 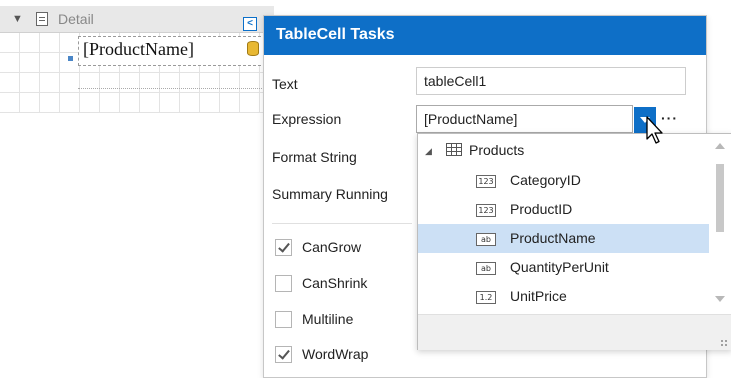 What do you see at coordinates (724, 343) in the screenshot?
I see `resize-grip-icon` at bounding box center [724, 343].